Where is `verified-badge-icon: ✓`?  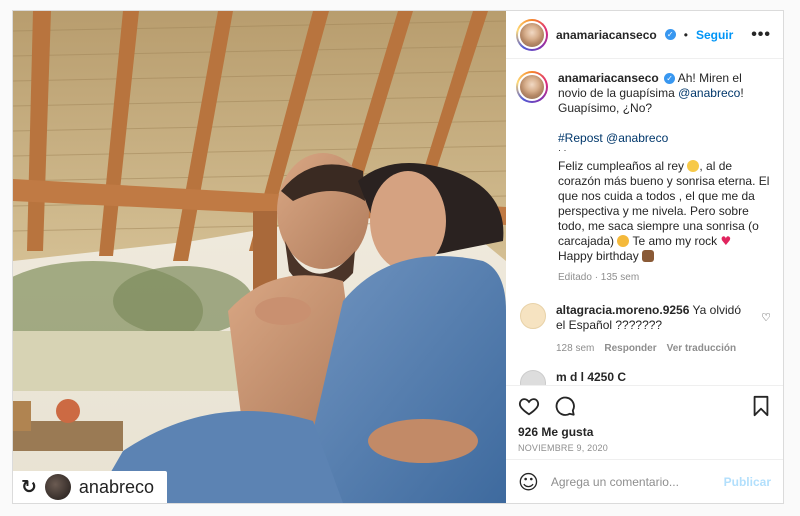 verified-badge-icon: ✓ is located at coordinates (670, 34).